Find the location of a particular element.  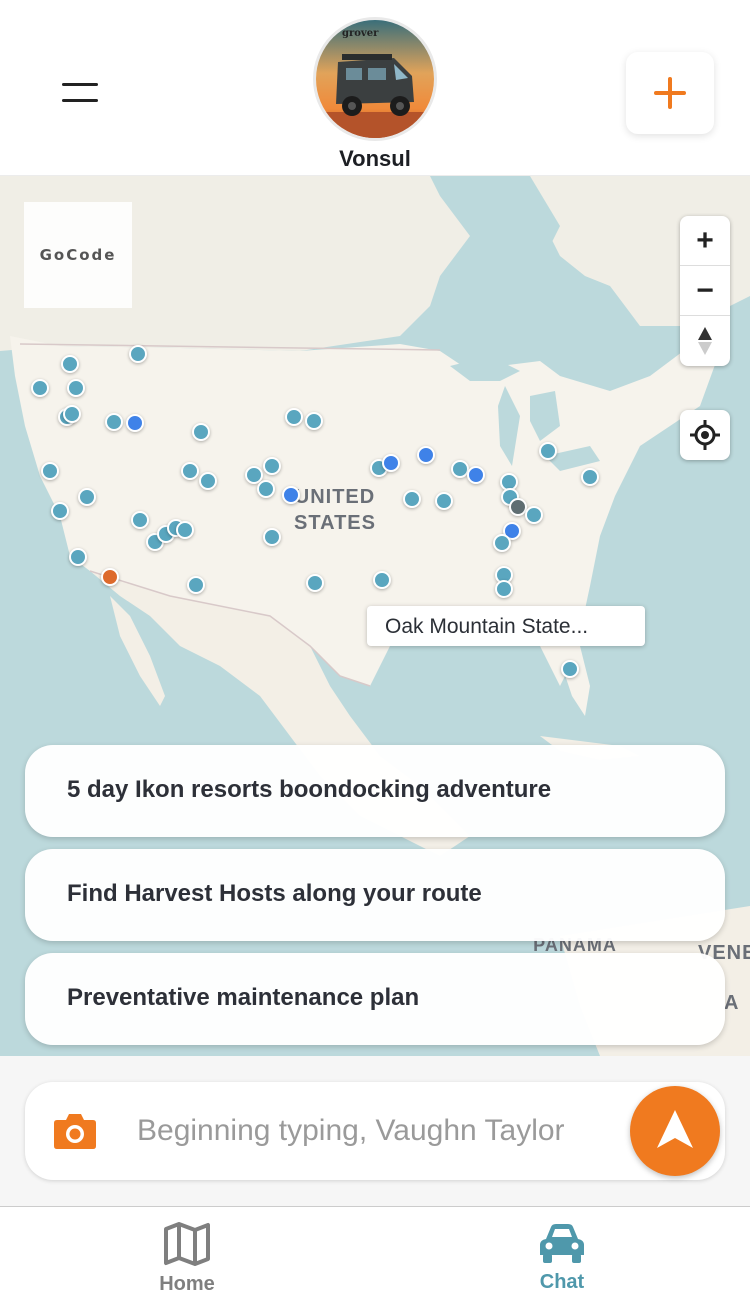

country-label-line: UNITED is located at coordinates (335, 497).